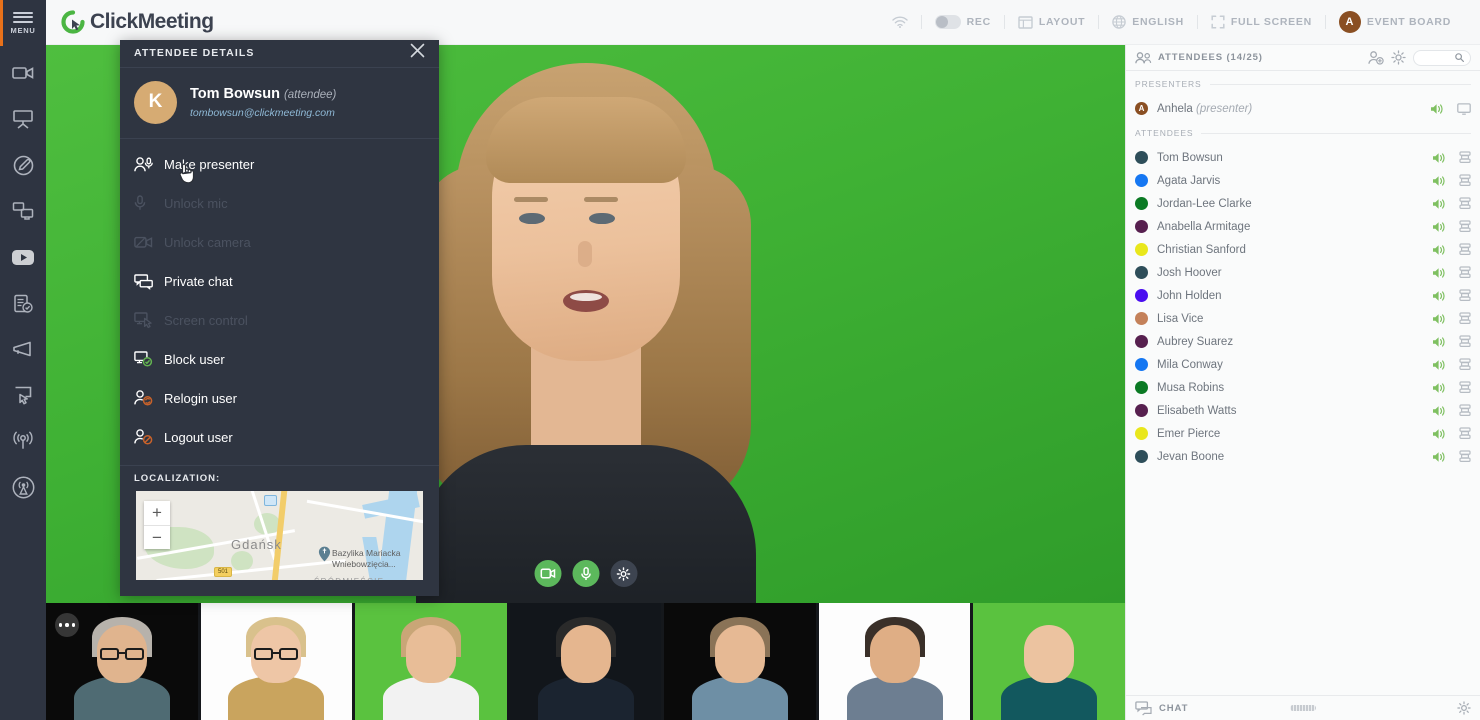 The image size is (1480, 720). I want to click on map-district-label: ŚRÓDMIEŚCIE, so click(349, 578).